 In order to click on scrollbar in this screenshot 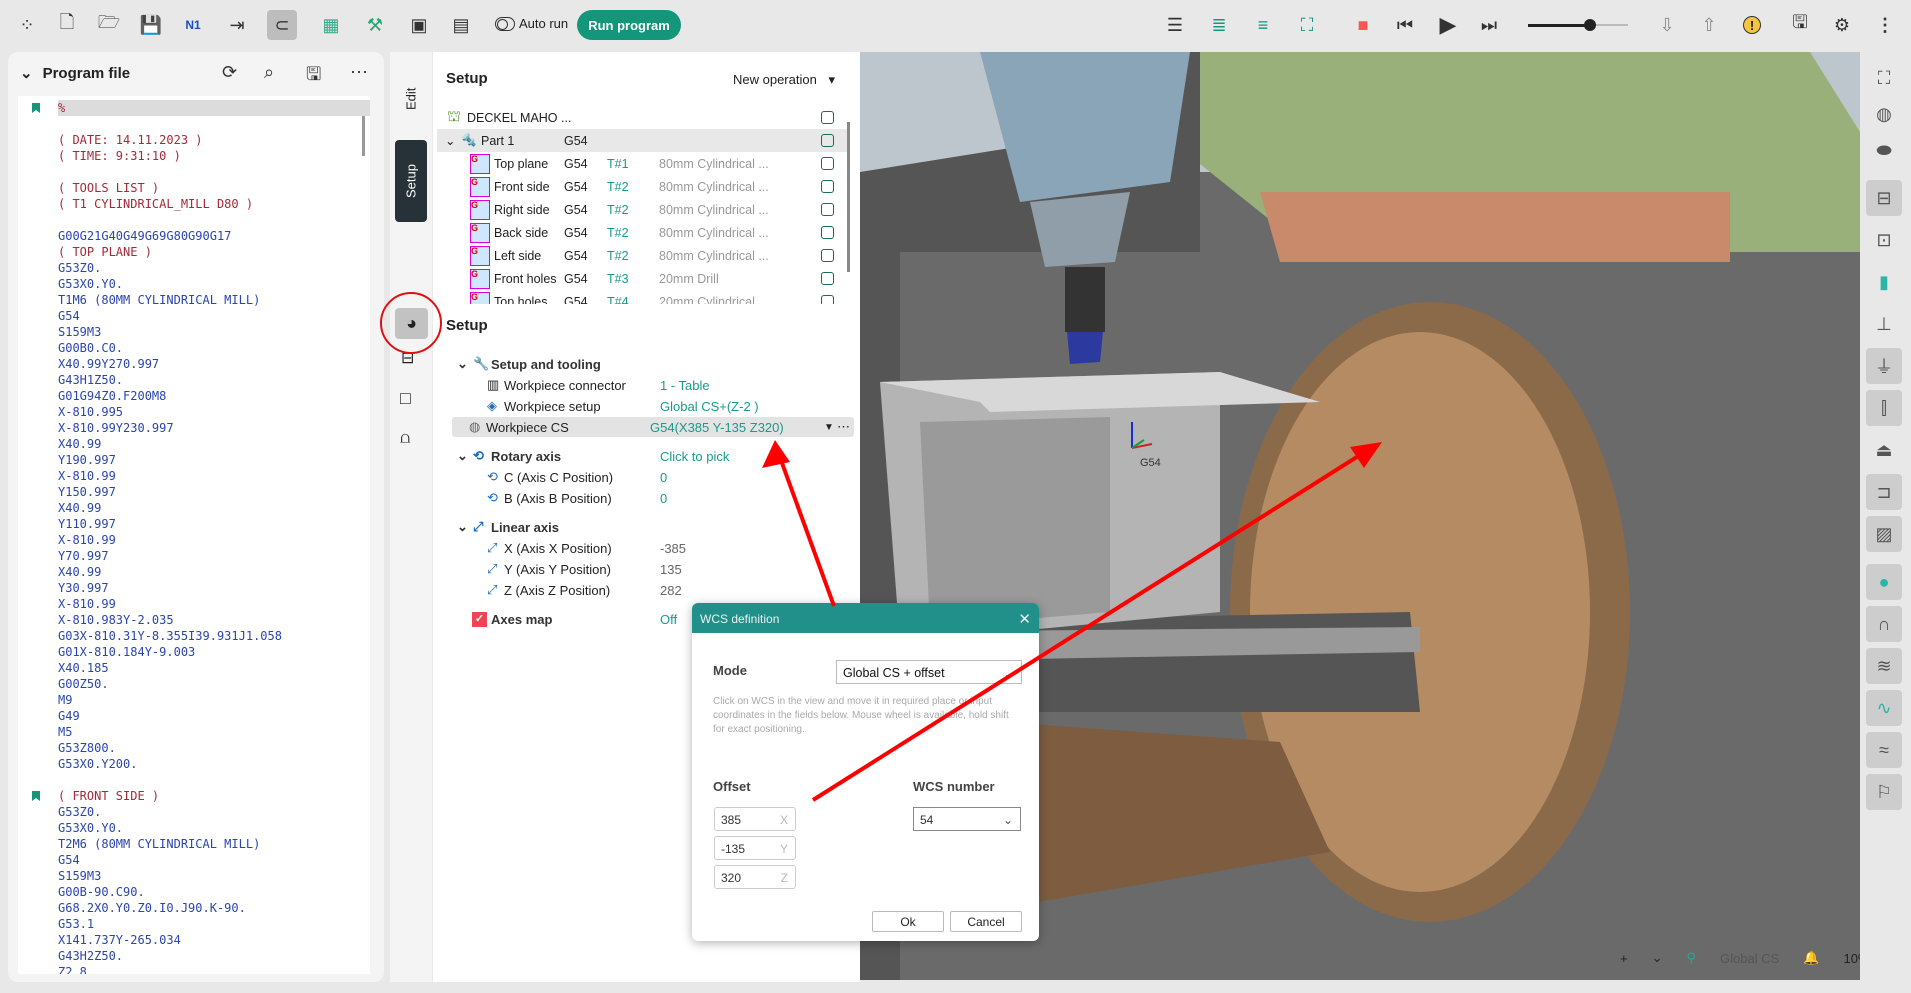, I will do `click(363, 136)`.